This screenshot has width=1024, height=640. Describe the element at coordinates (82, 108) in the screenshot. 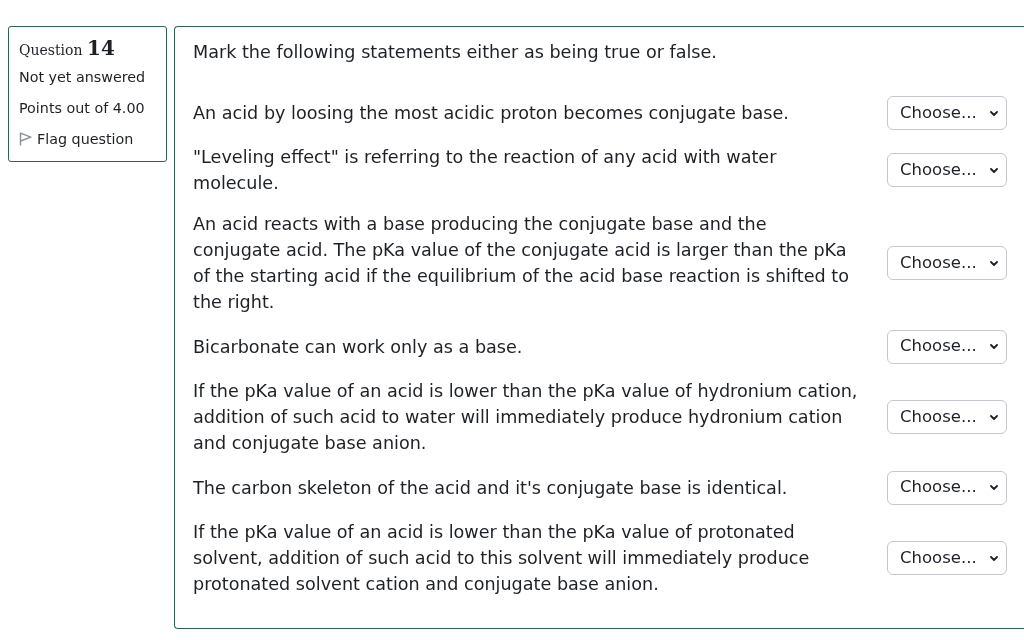

I see `points-text: Points out of 4.00` at that location.